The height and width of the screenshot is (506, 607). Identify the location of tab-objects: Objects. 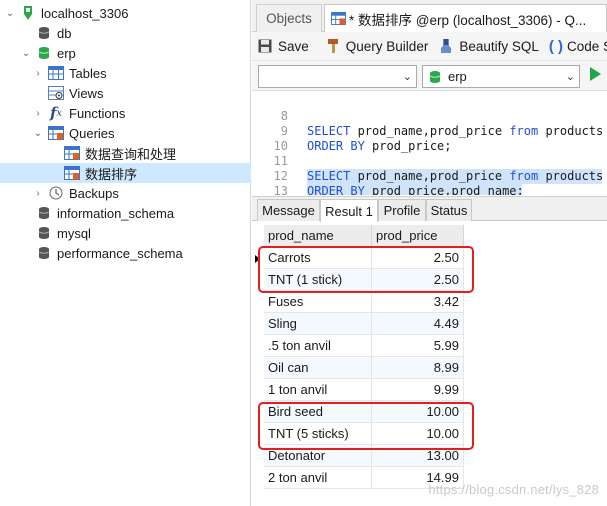
(289, 18).